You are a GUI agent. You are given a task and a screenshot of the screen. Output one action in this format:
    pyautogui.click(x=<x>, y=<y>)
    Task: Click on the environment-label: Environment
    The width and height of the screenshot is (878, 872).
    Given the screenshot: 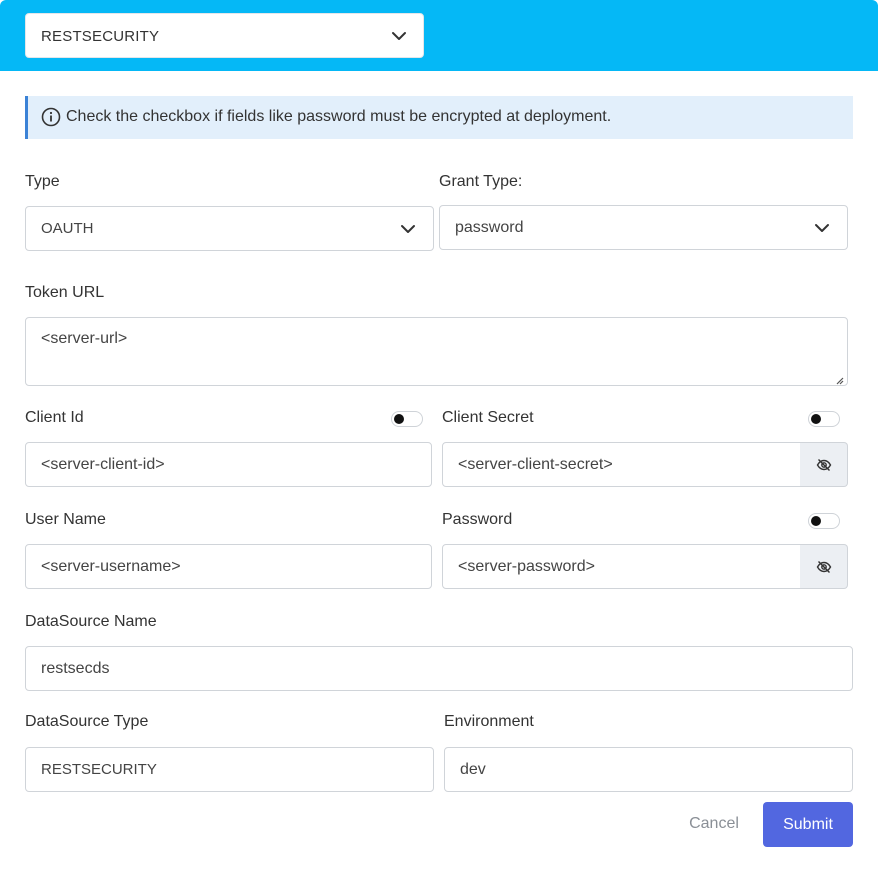 What is the action you would take?
    pyautogui.click(x=489, y=721)
    